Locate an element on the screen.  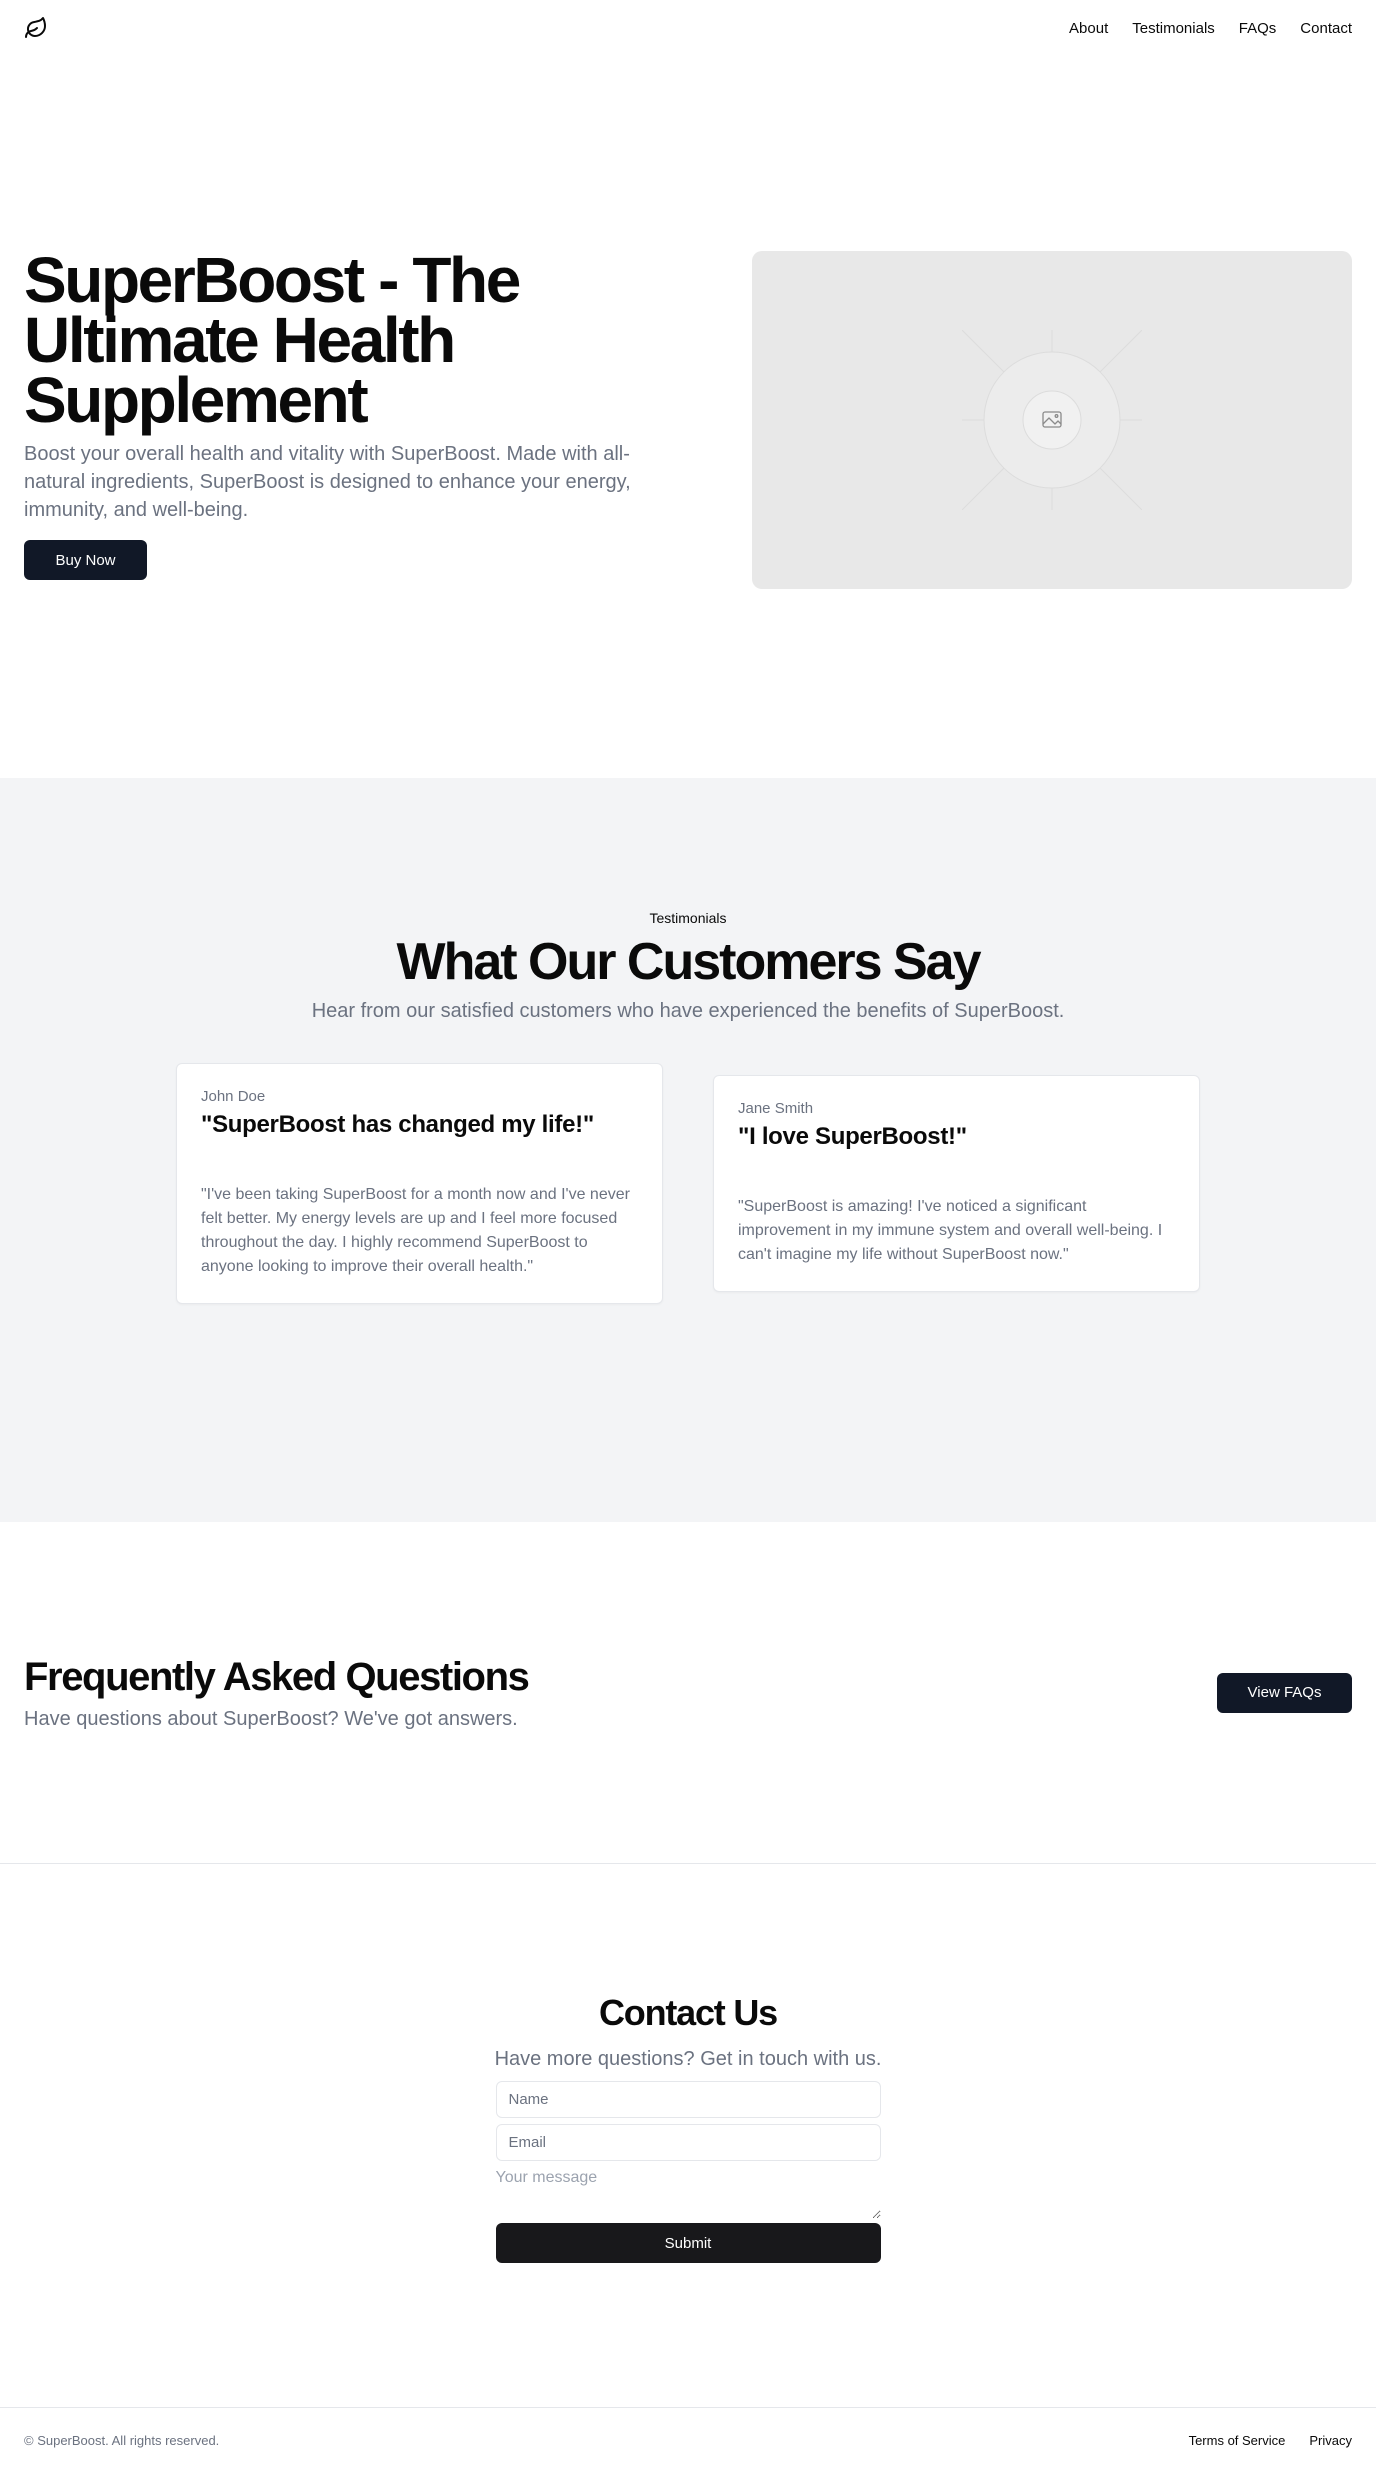
site-header: About Testimonials FAQs Contact is located at coordinates (688, 28).